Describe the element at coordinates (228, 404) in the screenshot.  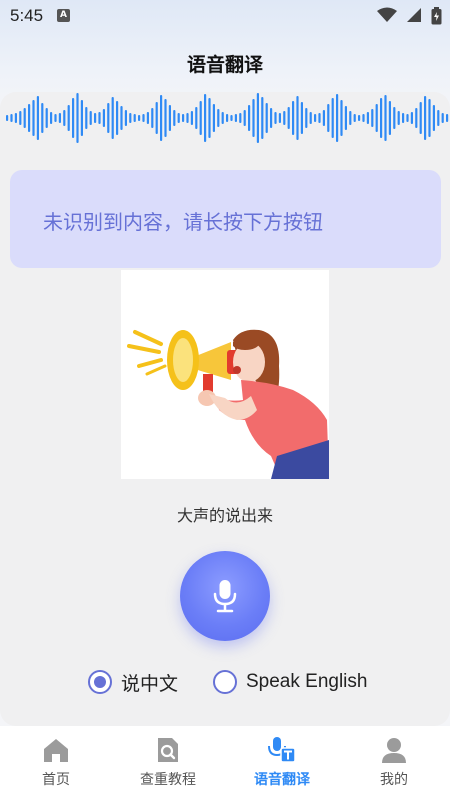
I see `woman-megaphone-image` at that location.